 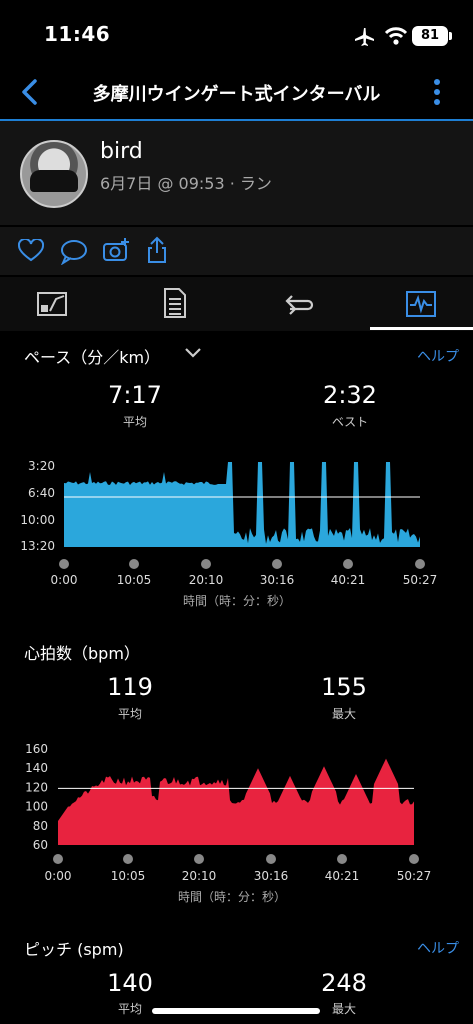 What do you see at coordinates (36, 807) in the screenshot?
I see `hr-y-tick: 100` at bounding box center [36, 807].